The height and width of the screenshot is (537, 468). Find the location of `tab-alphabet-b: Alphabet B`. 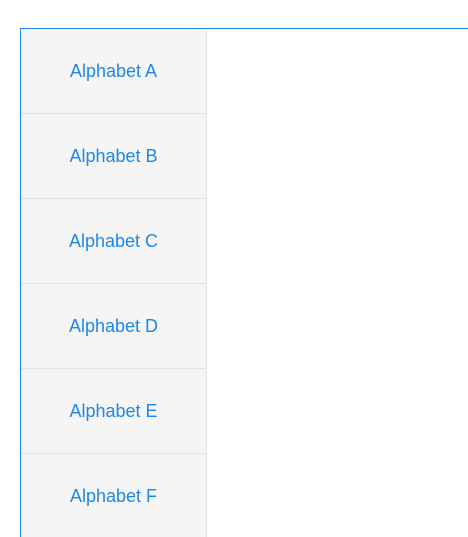

tab-alphabet-b: Alphabet B is located at coordinates (113, 156).